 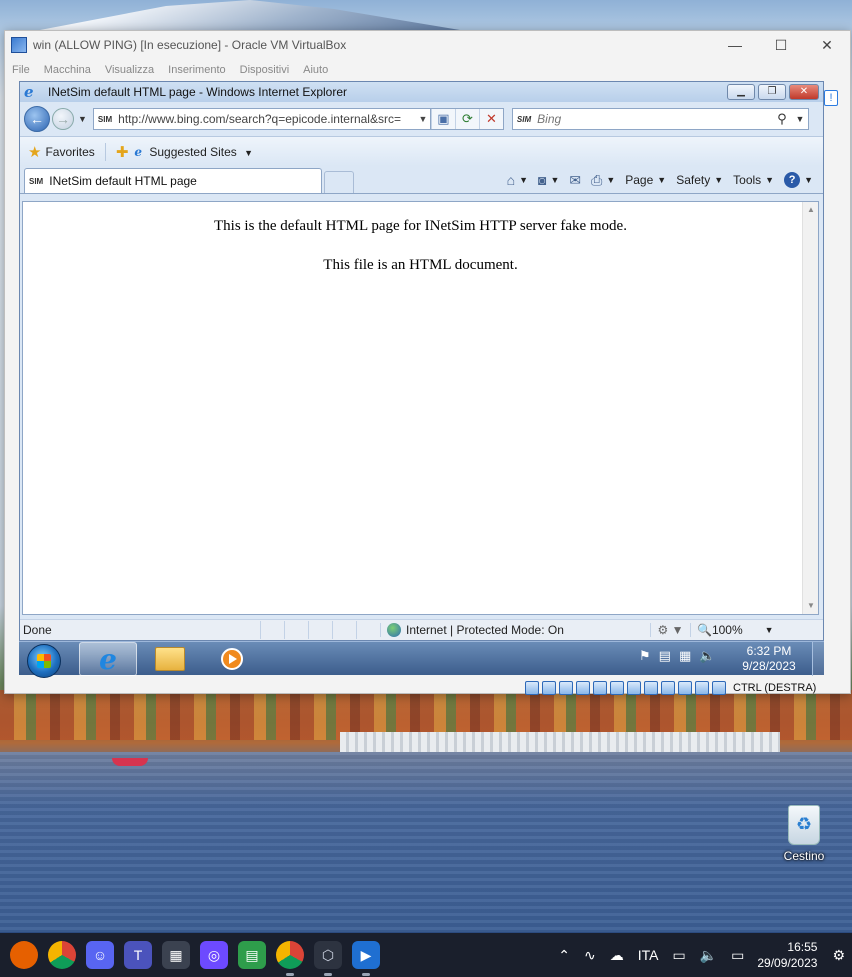 I want to click on search-box: SIM ⚲ ▼, so click(x=660, y=119).